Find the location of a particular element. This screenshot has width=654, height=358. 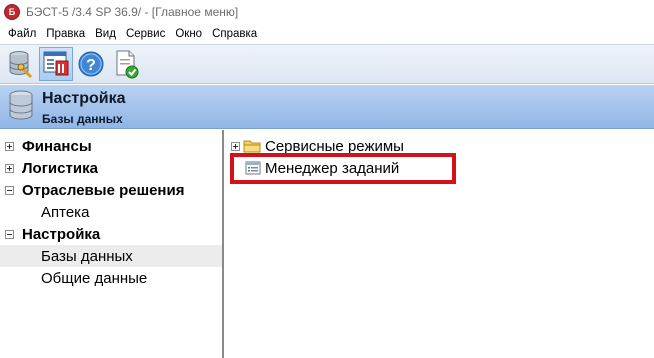

document-check-icon is located at coordinates (127, 64).